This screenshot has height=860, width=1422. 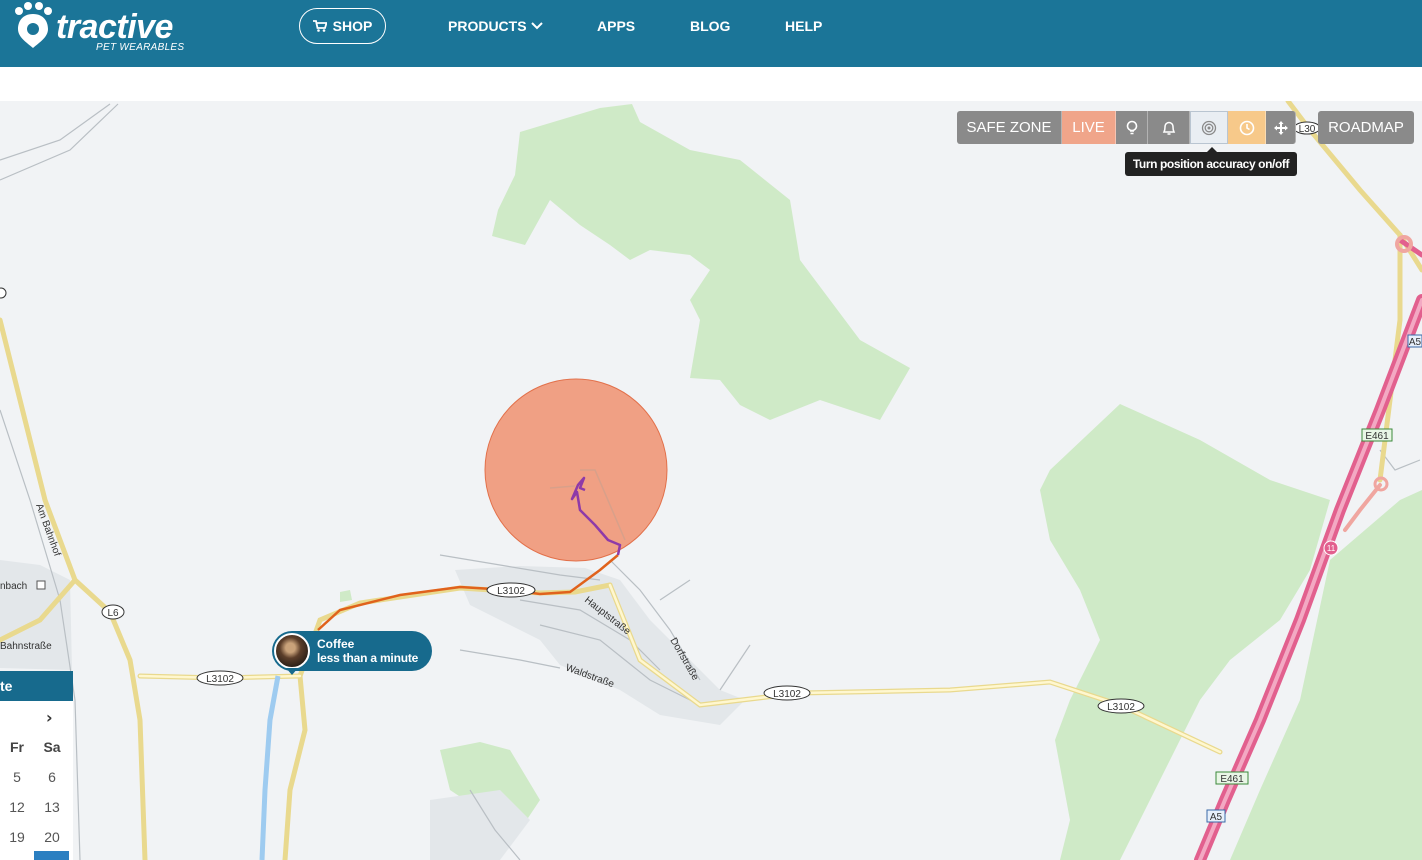 What do you see at coordinates (52, 837) in the screenshot?
I see `calendar-day: 20` at bounding box center [52, 837].